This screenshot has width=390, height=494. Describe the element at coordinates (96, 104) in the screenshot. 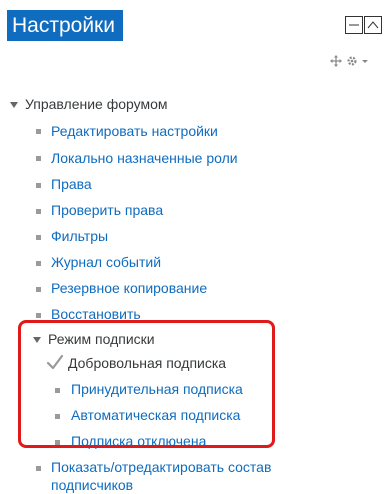

I see `tree-root-forum-admin: Управление форумом` at that location.